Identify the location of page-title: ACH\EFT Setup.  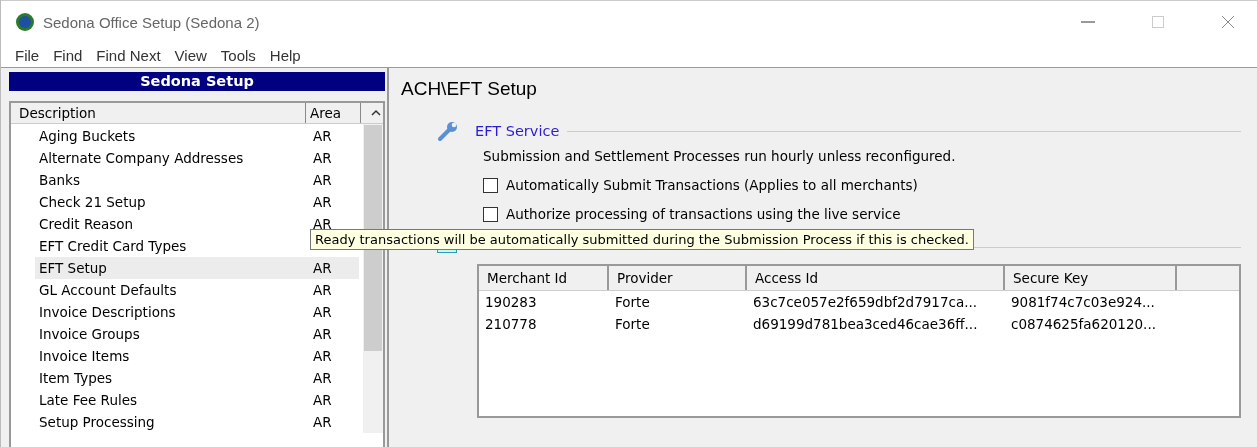
(469, 89).